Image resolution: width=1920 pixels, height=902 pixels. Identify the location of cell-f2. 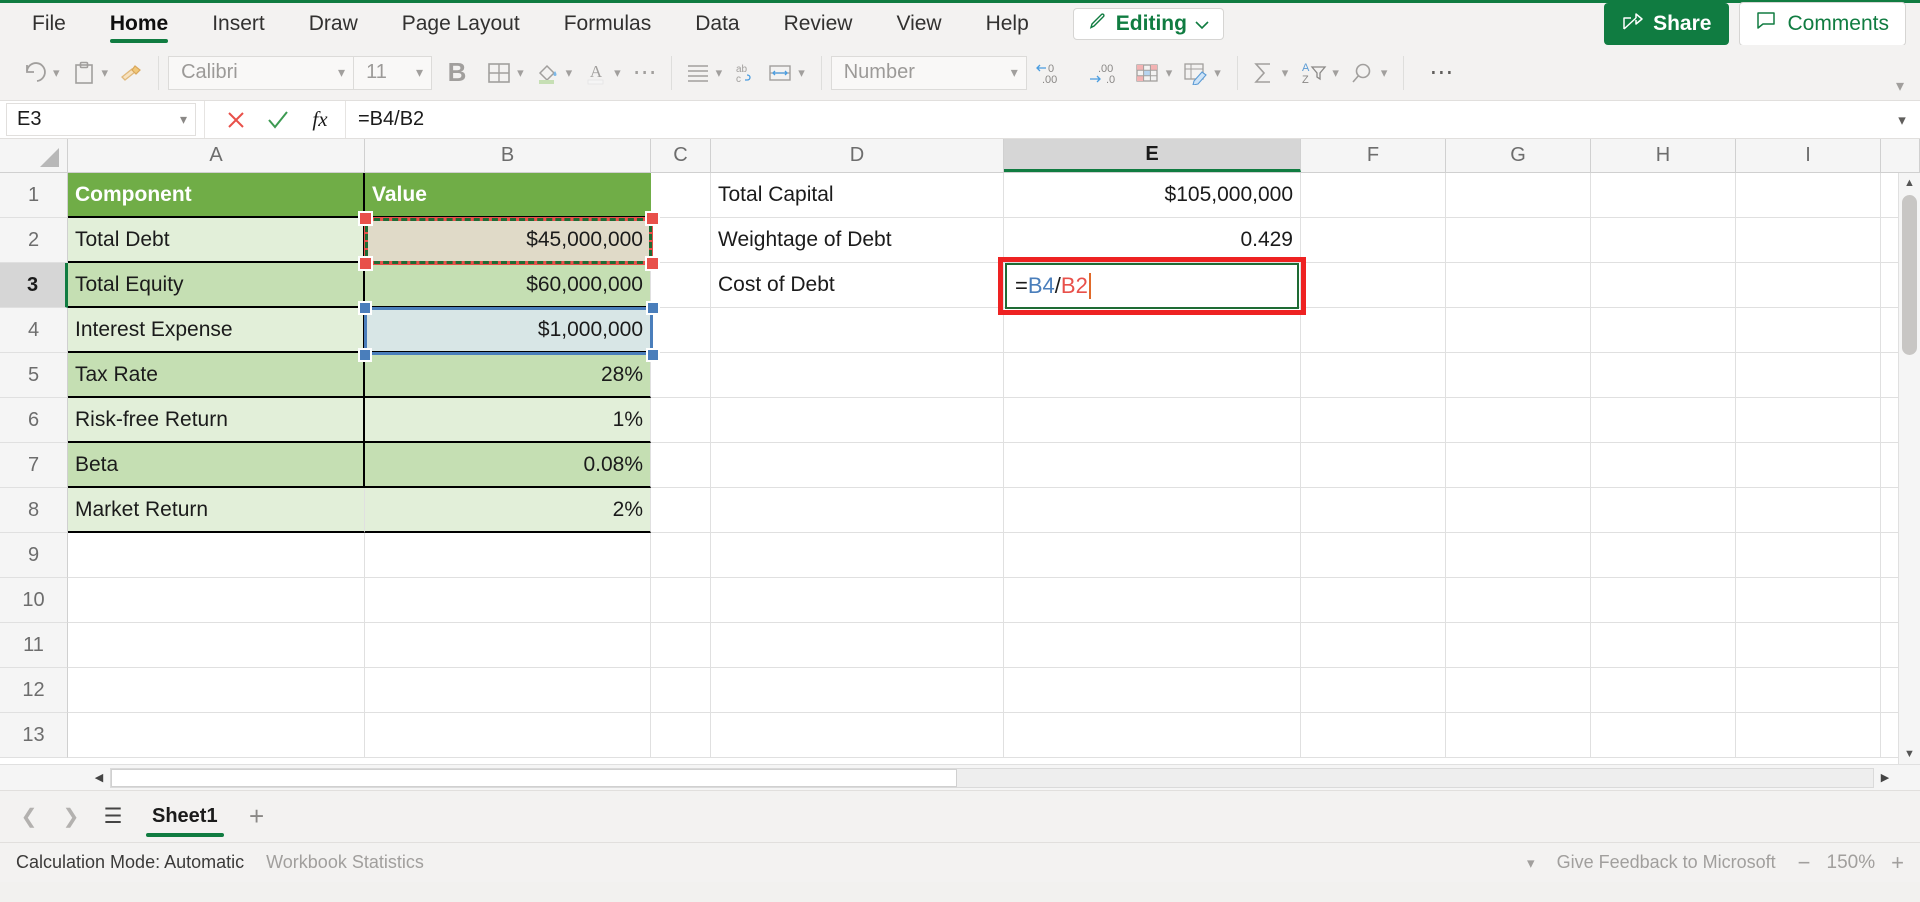
(1373, 240).